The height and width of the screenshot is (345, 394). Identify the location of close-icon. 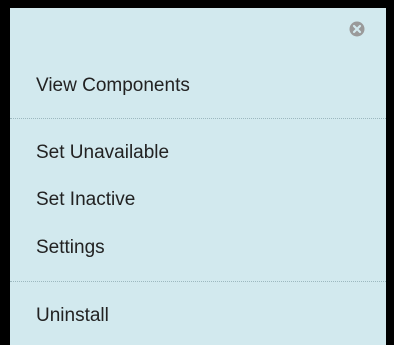
(357, 29).